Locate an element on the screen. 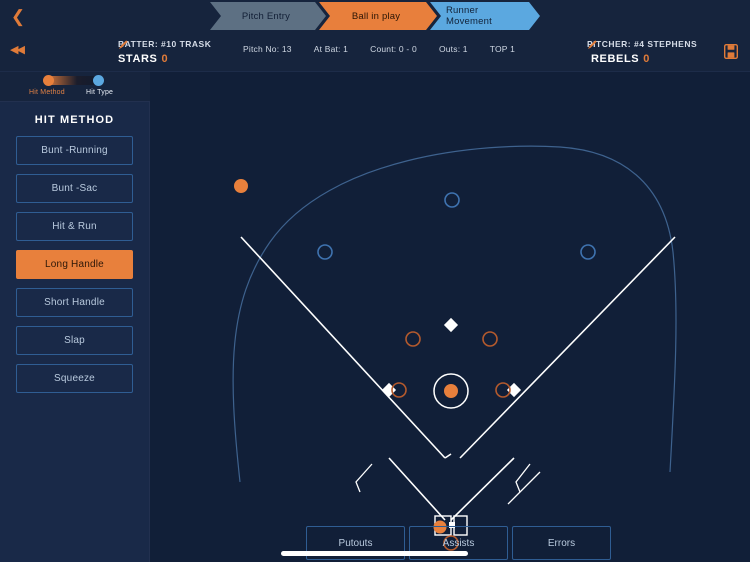 Image resolution: width=750 pixels, height=562 pixels. toggle-label-hit-method: Hit Method is located at coordinates (47, 92).